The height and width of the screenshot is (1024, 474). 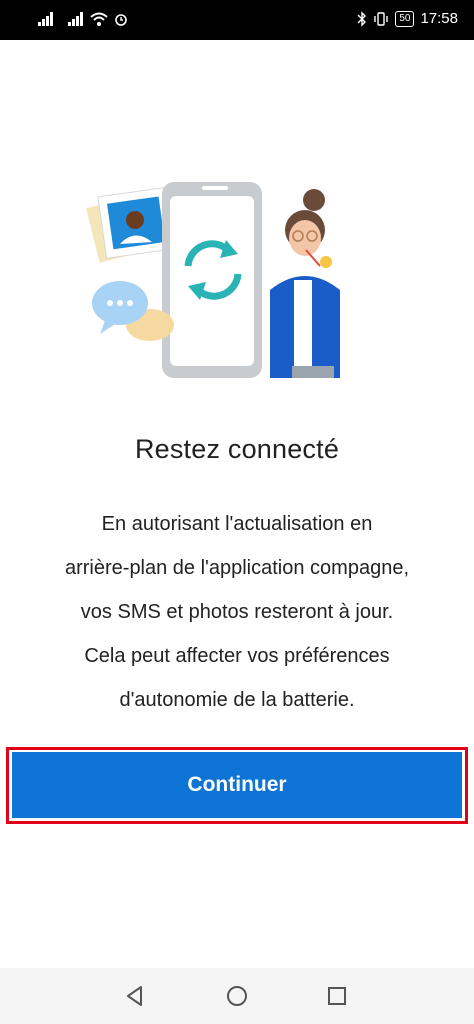 What do you see at coordinates (121, 20) in the screenshot?
I see `alarm-icon` at bounding box center [121, 20].